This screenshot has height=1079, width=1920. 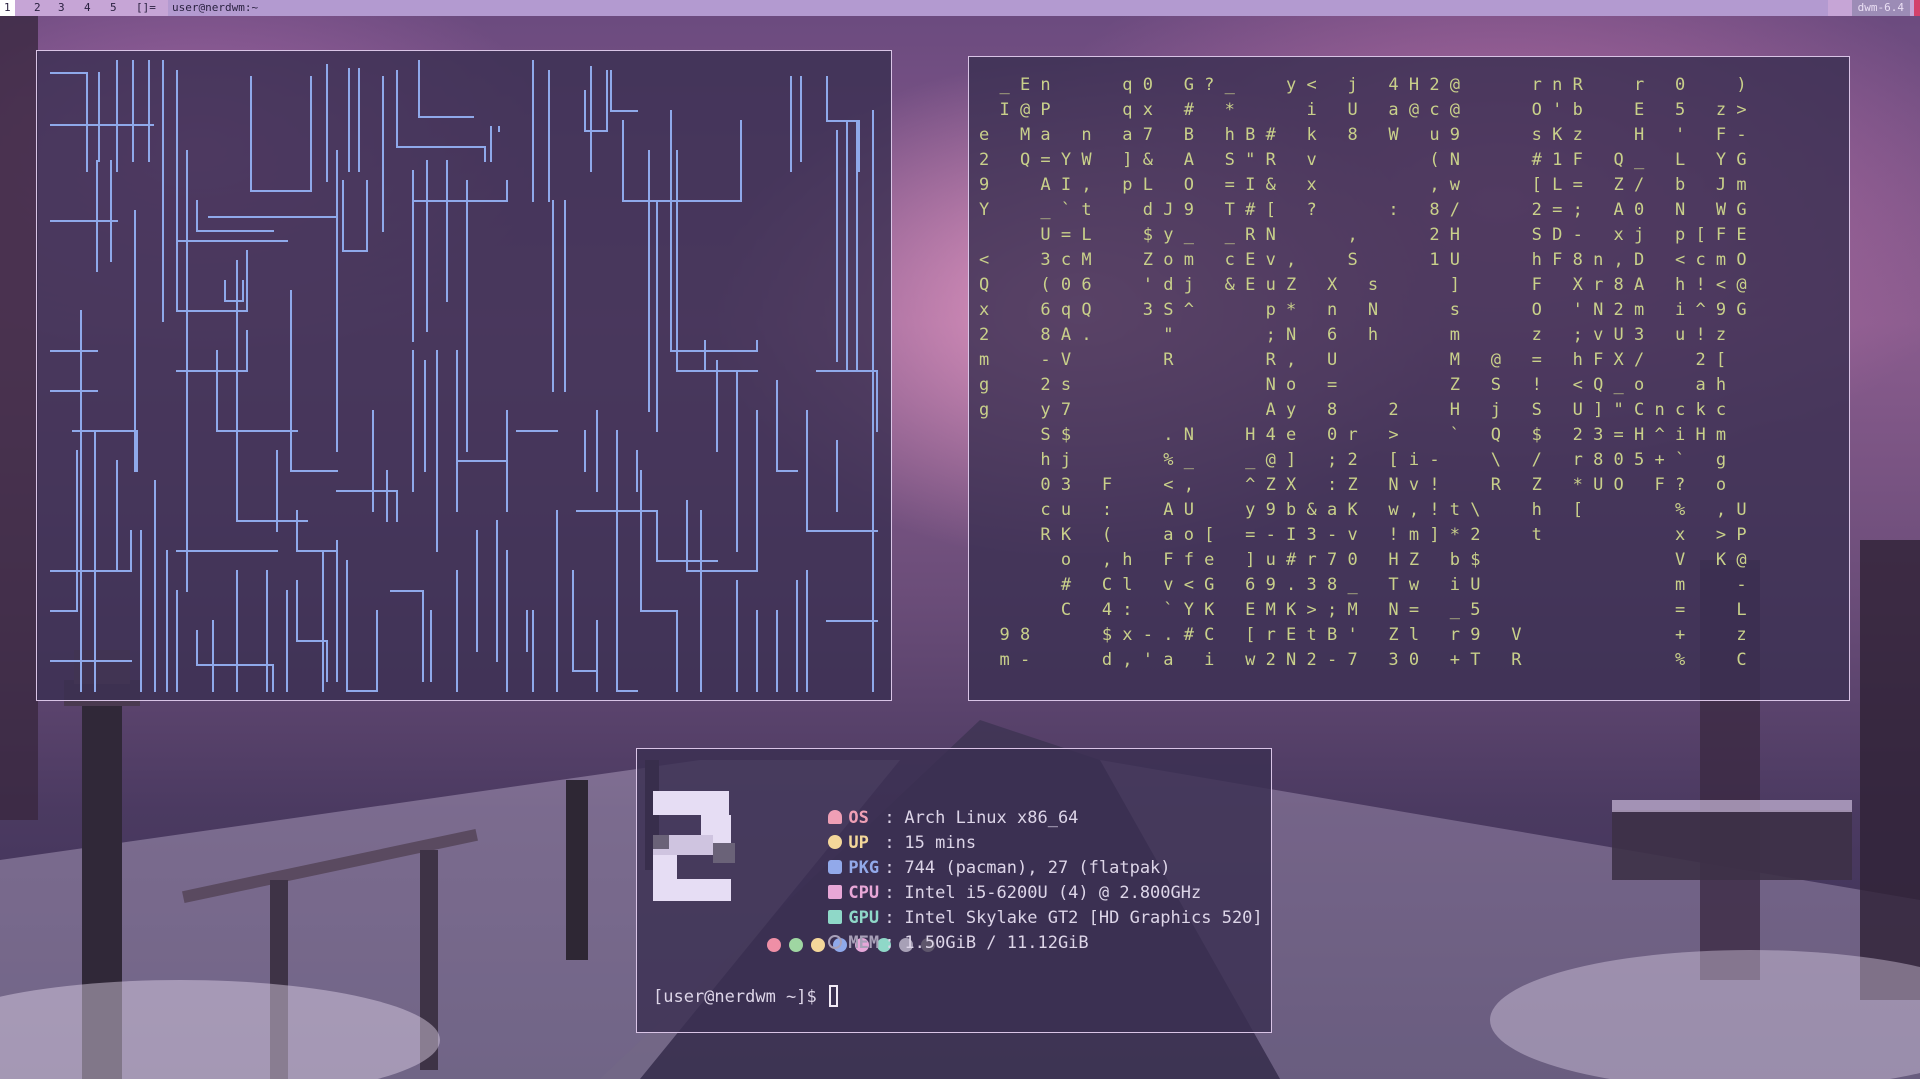 I want to click on tag-2: 2, so click(x=37, y=8).